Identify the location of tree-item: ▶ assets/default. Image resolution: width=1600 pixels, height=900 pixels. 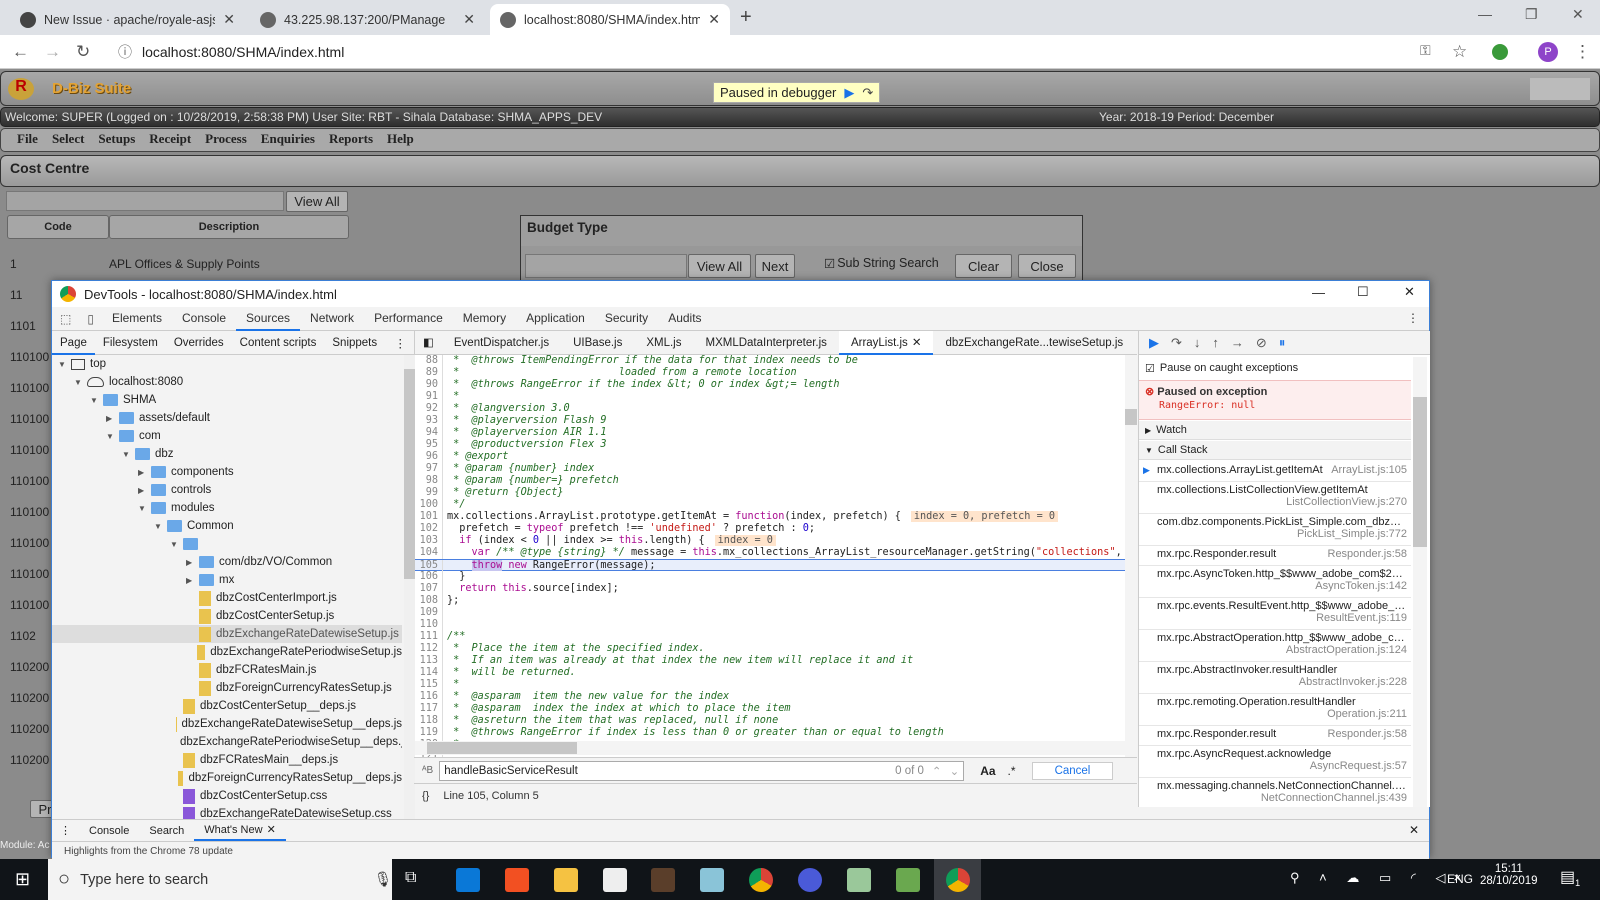
(227, 418).